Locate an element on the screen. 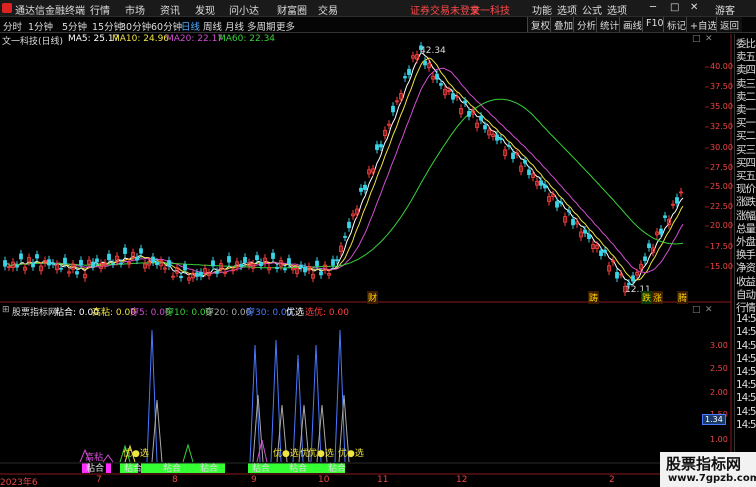 The height and width of the screenshot is (487, 756). price-tick: 32.50 is located at coordinates (721, 126).